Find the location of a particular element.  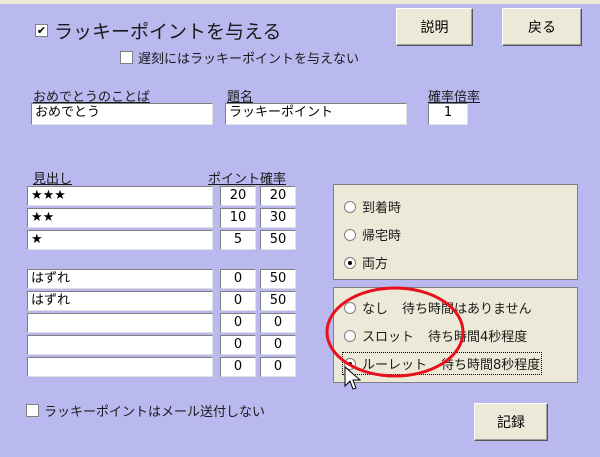

congrats-input: おめでとう is located at coordinates (122, 114).